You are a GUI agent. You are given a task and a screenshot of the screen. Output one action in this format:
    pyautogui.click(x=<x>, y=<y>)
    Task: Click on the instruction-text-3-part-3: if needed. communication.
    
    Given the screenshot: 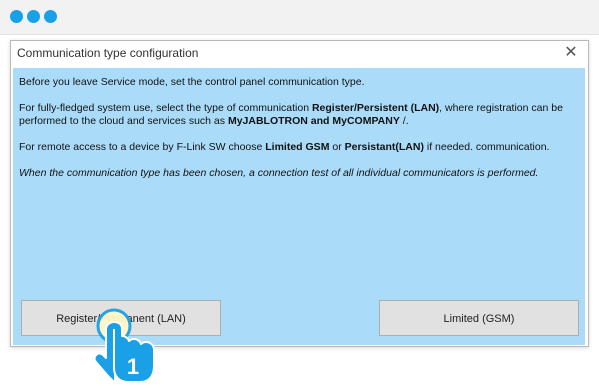 What is the action you would take?
    pyautogui.click(x=486, y=147)
    